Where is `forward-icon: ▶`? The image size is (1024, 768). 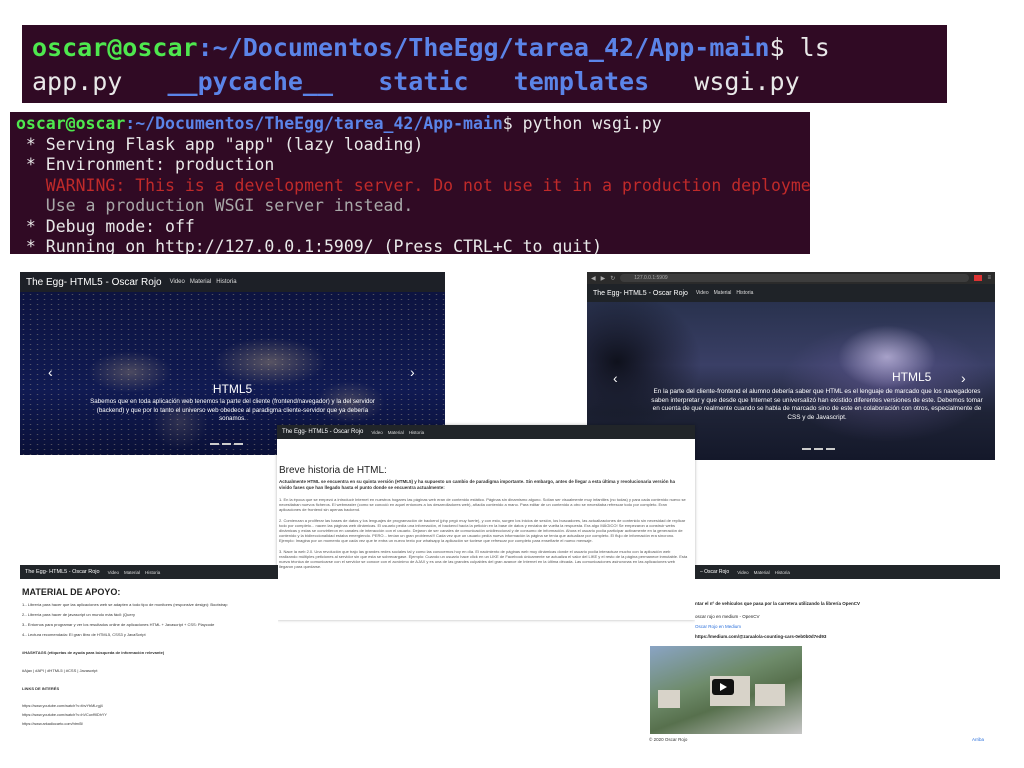
forward-icon: ▶ is located at coordinates (603, 278).